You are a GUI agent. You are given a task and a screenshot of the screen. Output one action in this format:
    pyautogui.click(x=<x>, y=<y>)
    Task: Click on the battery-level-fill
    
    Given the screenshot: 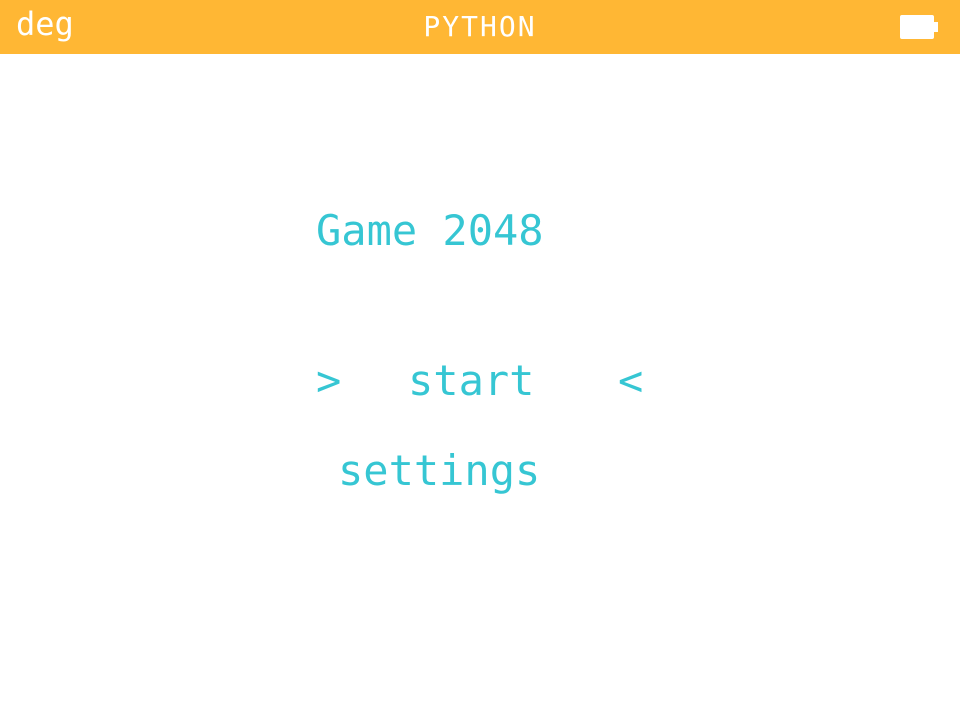 What is the action you would take?
    pyautogui.click(x=917, y=27)
    